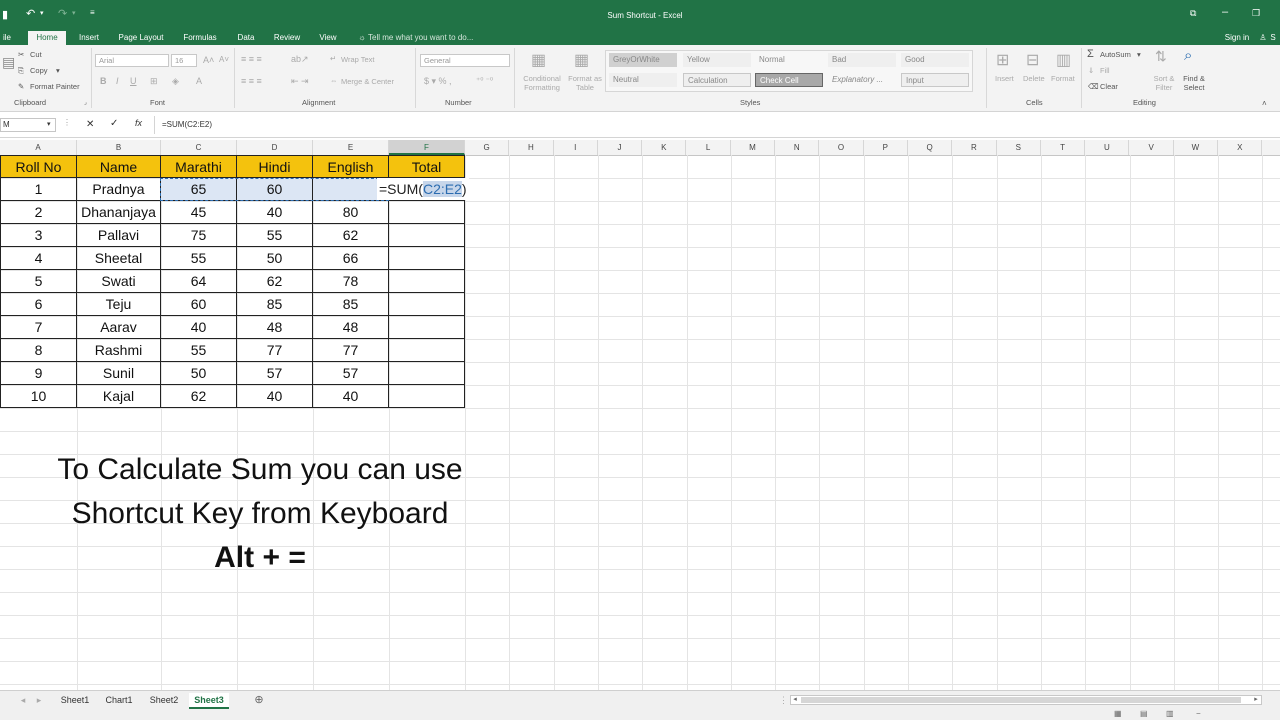 The image size is (1280, 720). Describe the element at coordinates (1193, 13) in the screenshot. I see `ribbon-display-icon: ⧉` at that location.